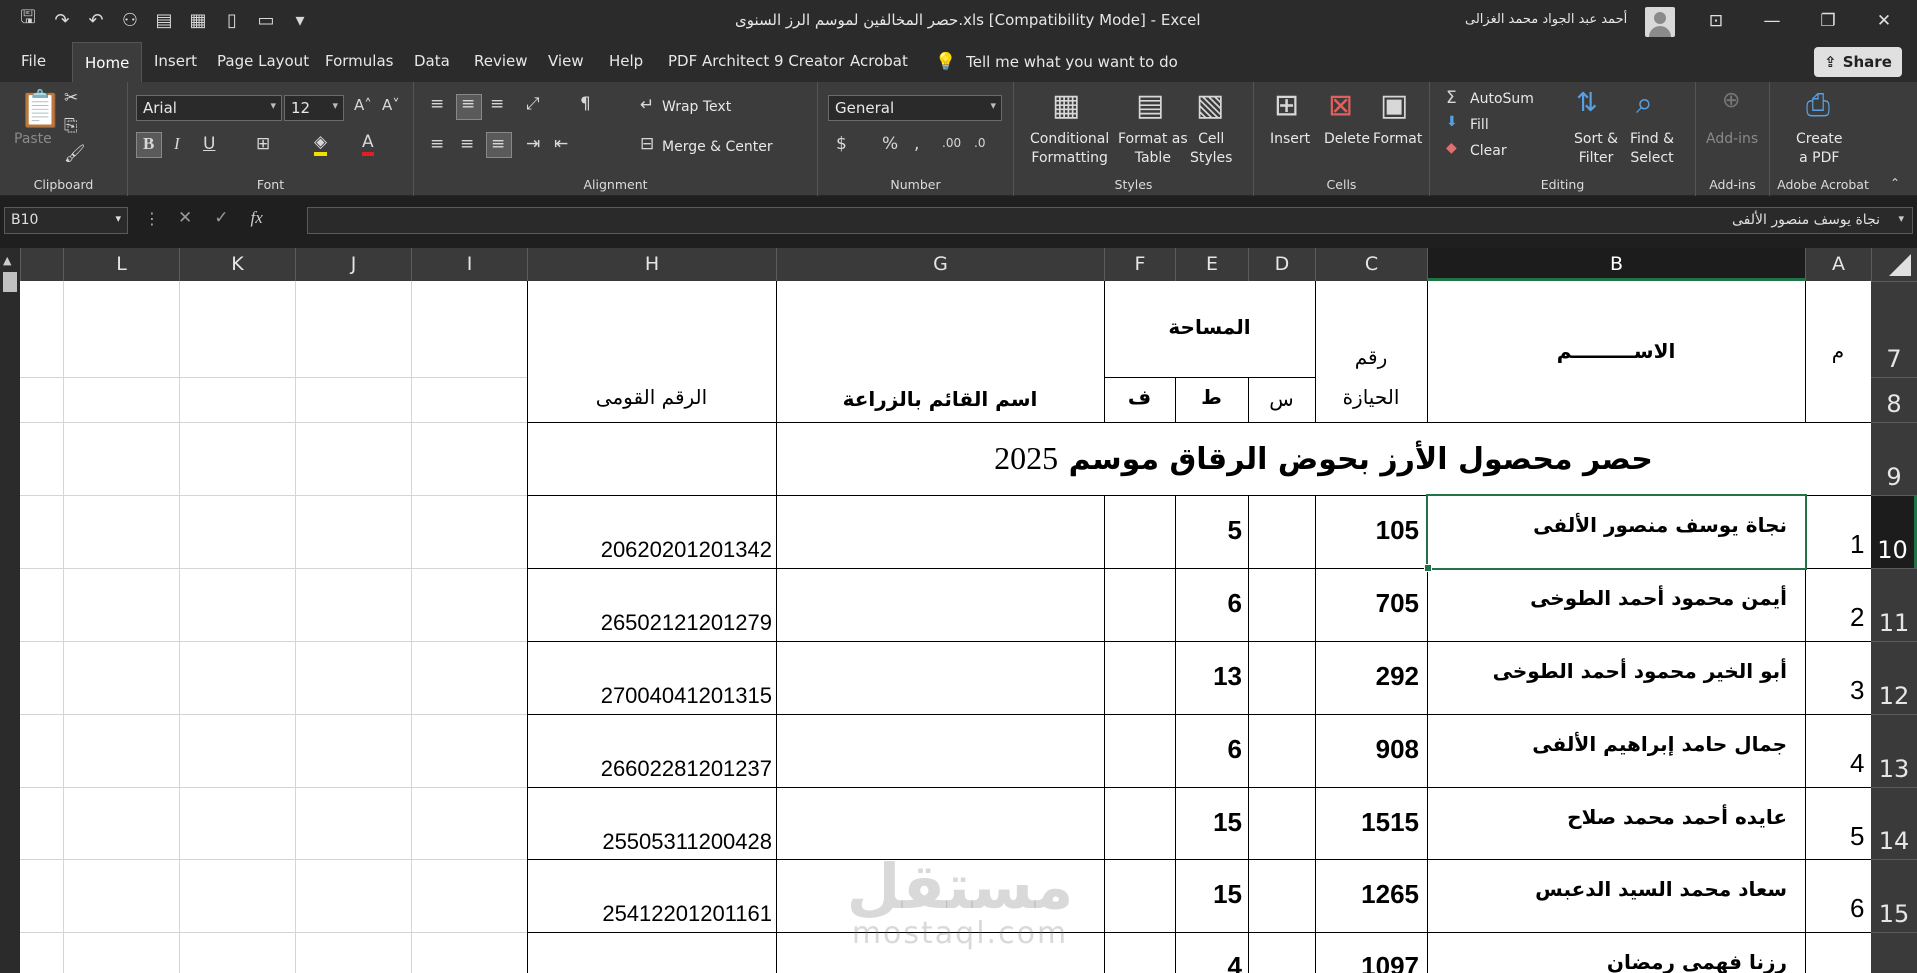 Image resolution: width=1917 pixels, height=973 pixels. Describe the element at coordinates (221, 218) in the screenshot. I see `enter-icon: ✓` at that location.